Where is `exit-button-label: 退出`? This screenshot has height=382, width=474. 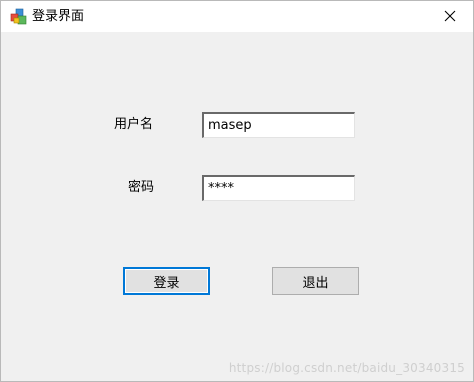 exit-button-label: 退出 is located at coordinates (315, 283).